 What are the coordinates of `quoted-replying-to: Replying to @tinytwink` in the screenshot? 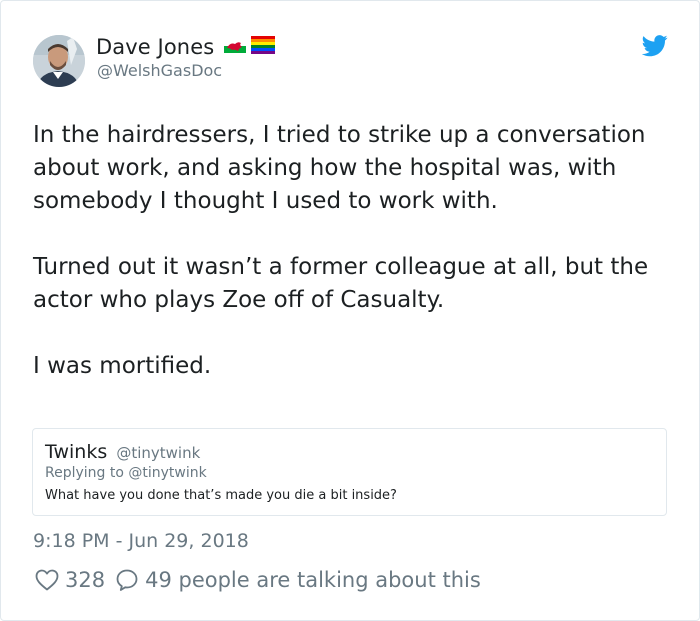 It's located at (126, 473).